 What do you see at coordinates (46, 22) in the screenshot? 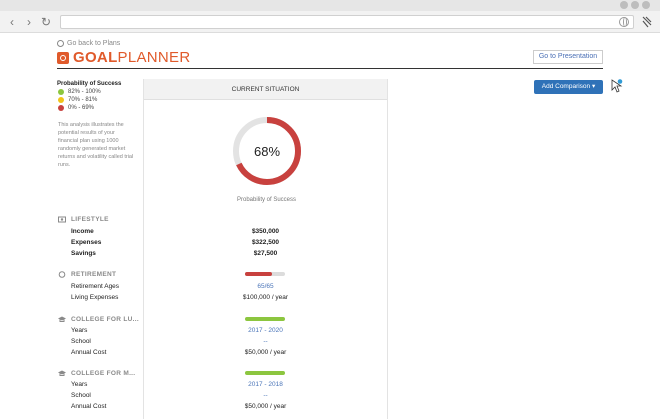
I see `reload-icon: ↻` at bounding box center [46, 22].